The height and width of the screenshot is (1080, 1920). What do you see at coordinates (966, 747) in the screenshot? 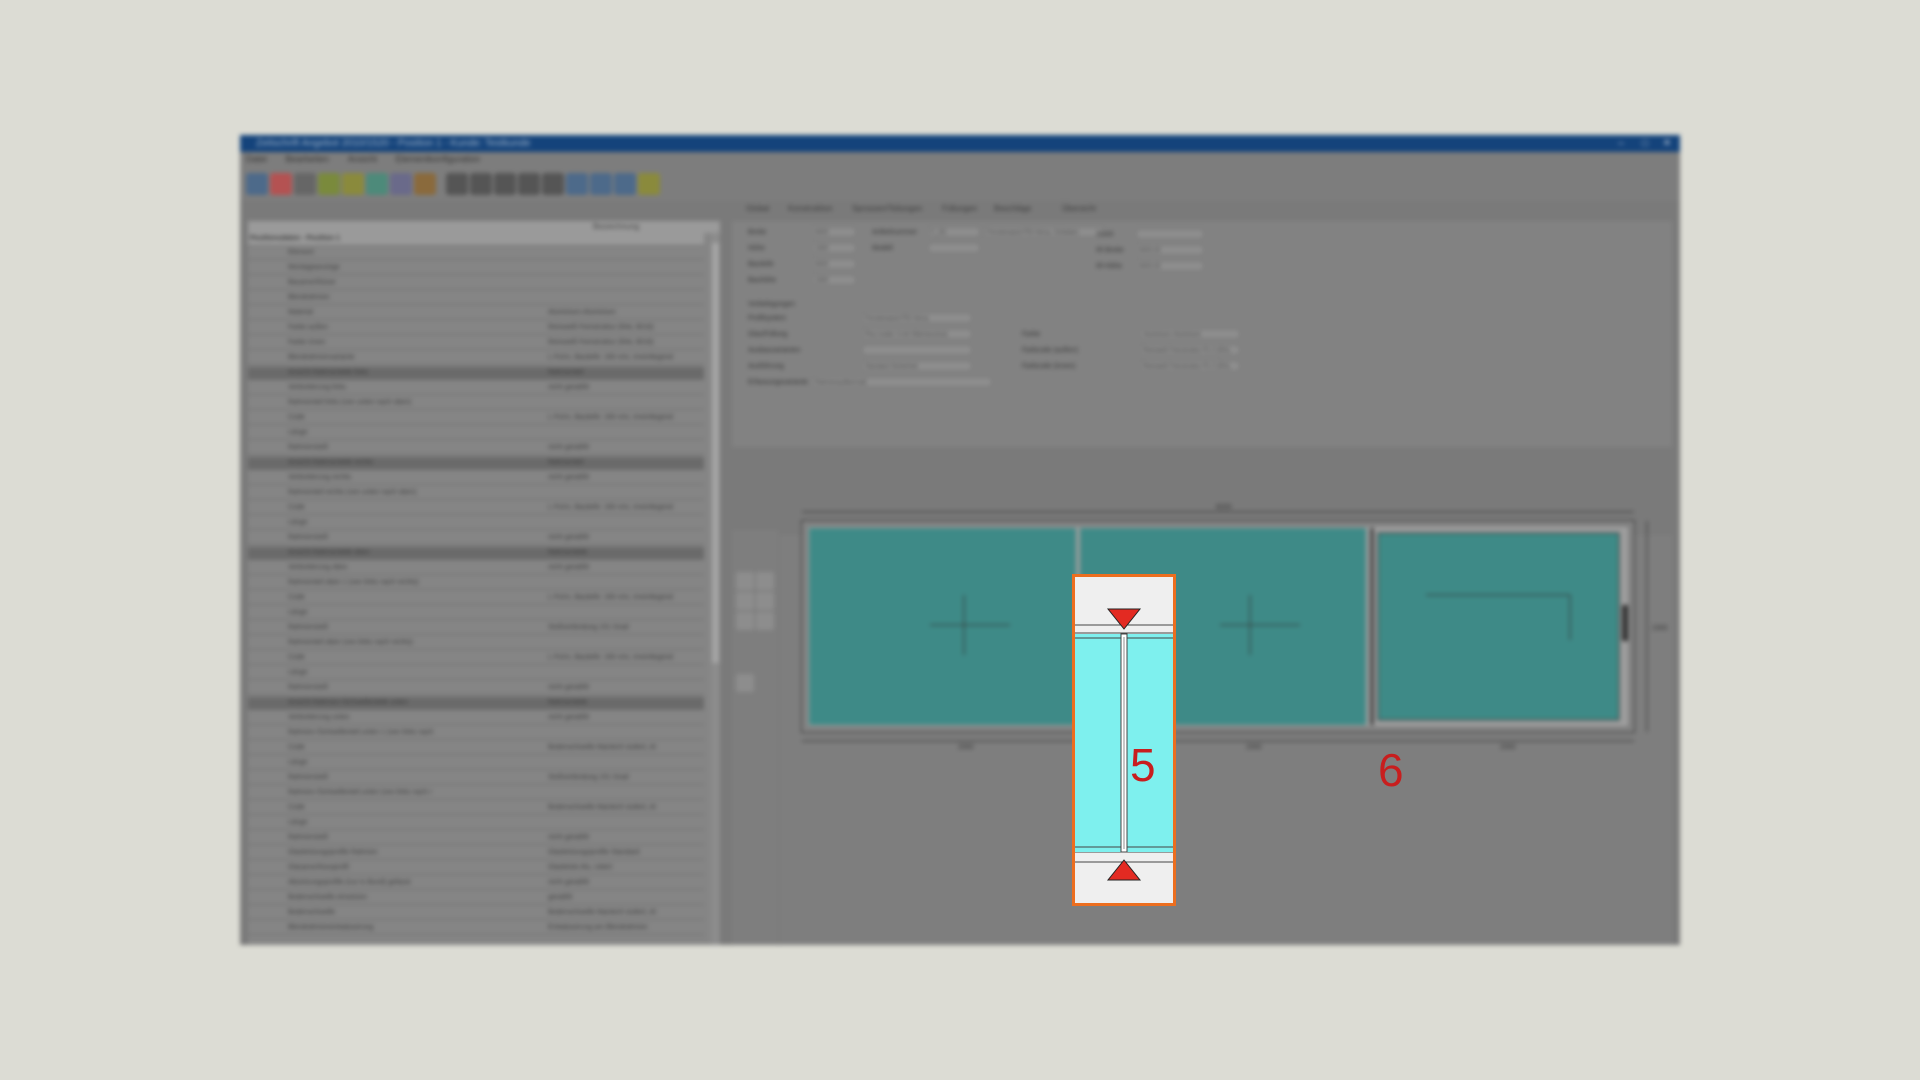
I see `dim-bottom-label-1: 2000` at bounding box center [966, 747].